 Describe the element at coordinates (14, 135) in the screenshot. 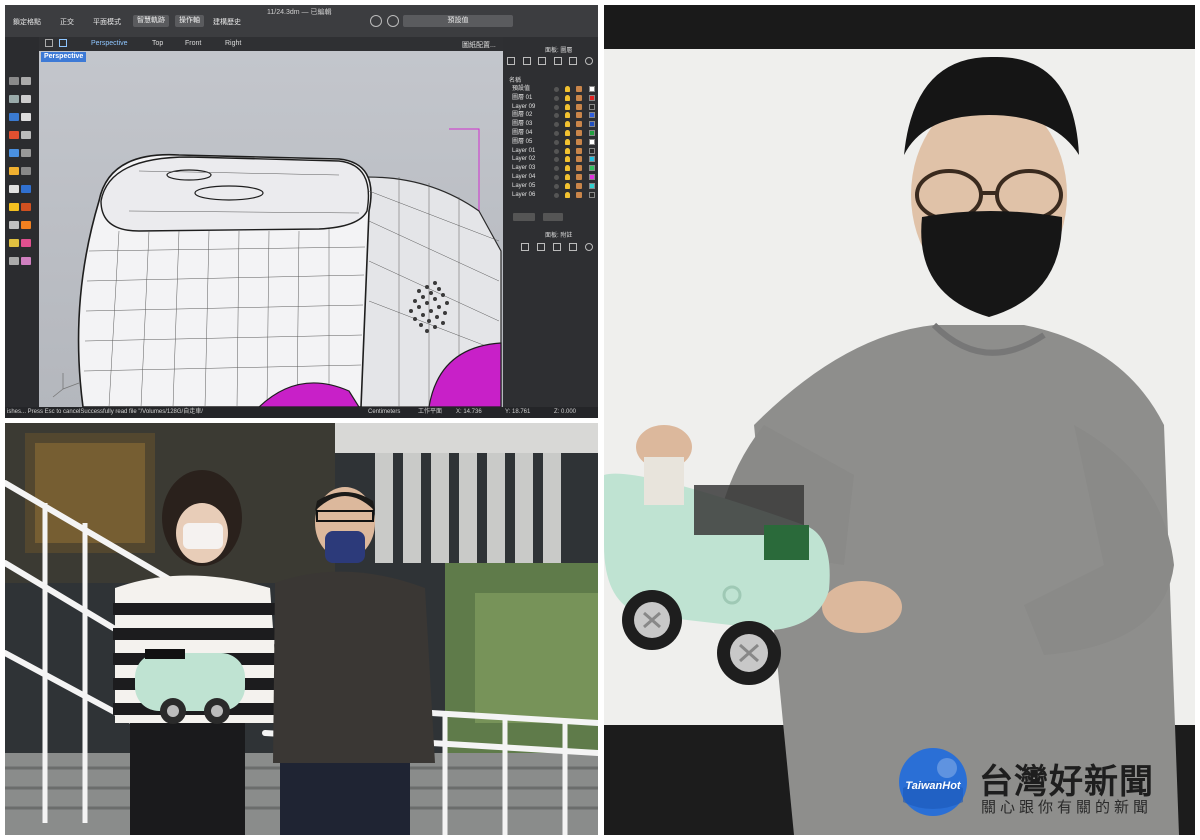

I see `edit-tool-icon` at that location.